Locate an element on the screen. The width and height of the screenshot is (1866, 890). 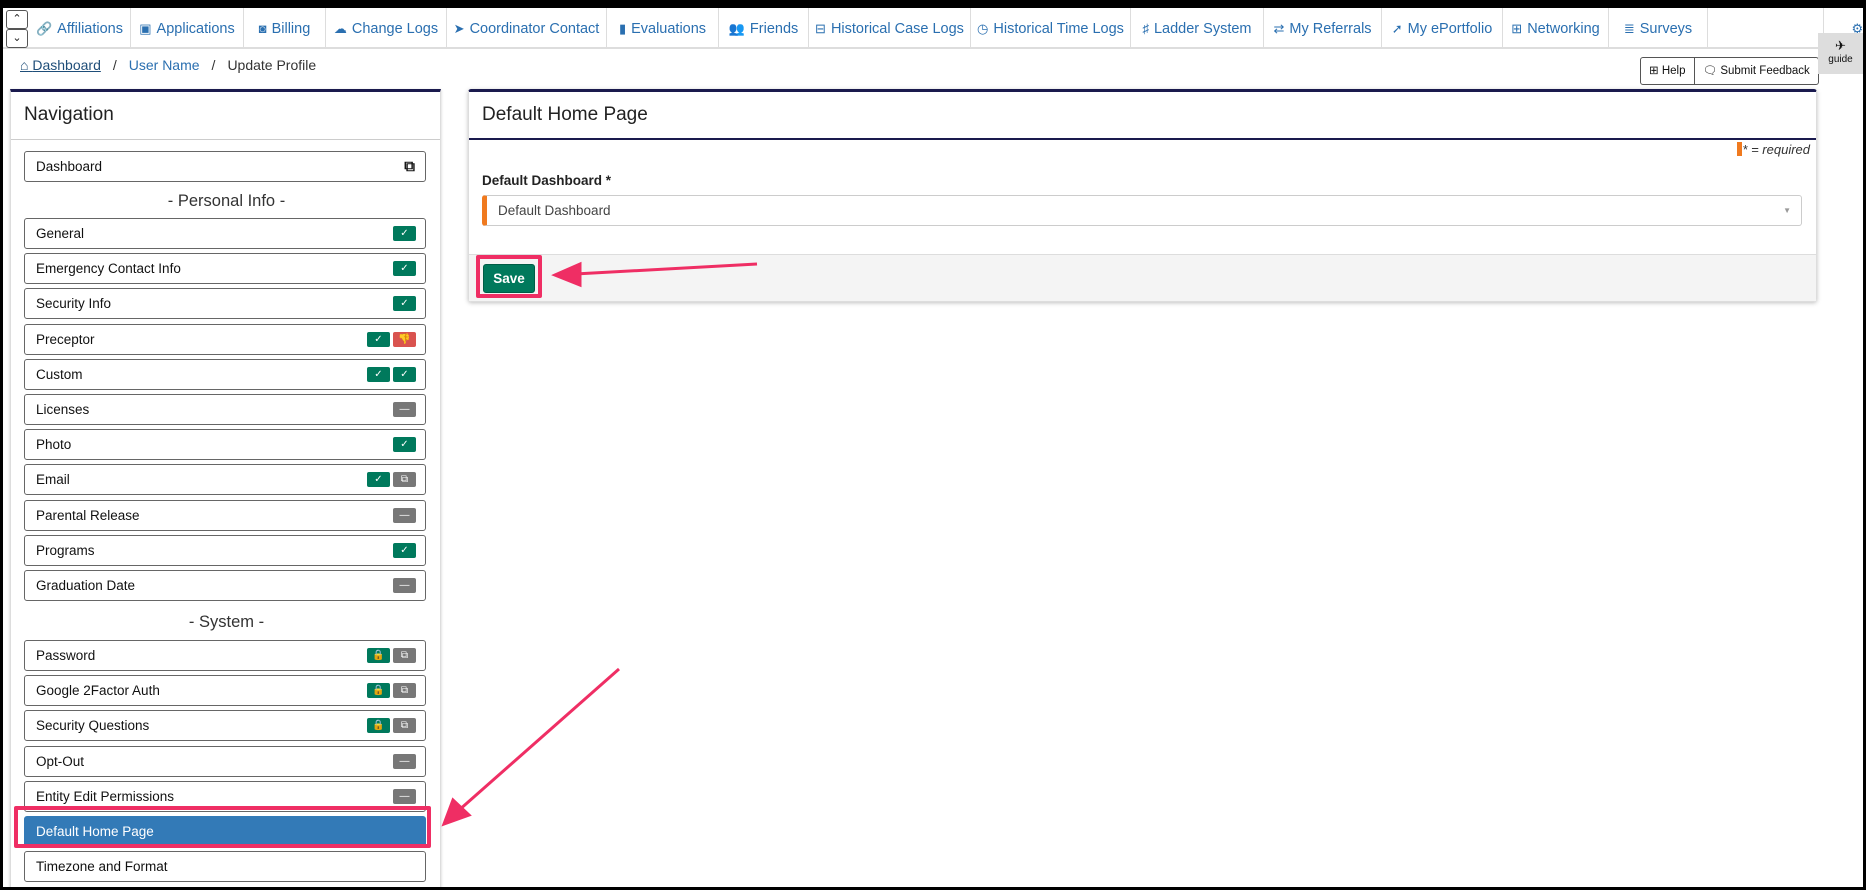
arrow-head is located at coordinates (566, 274).